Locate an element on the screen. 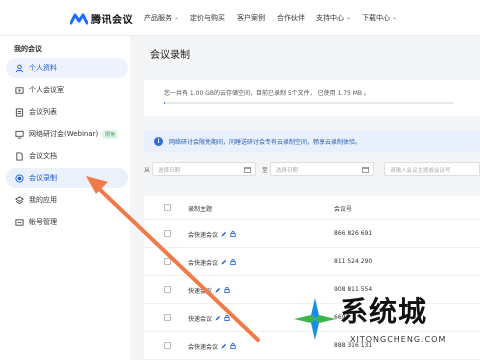 The image size is (480, 360). from-label: 从 is located at coordinates (147, 170).